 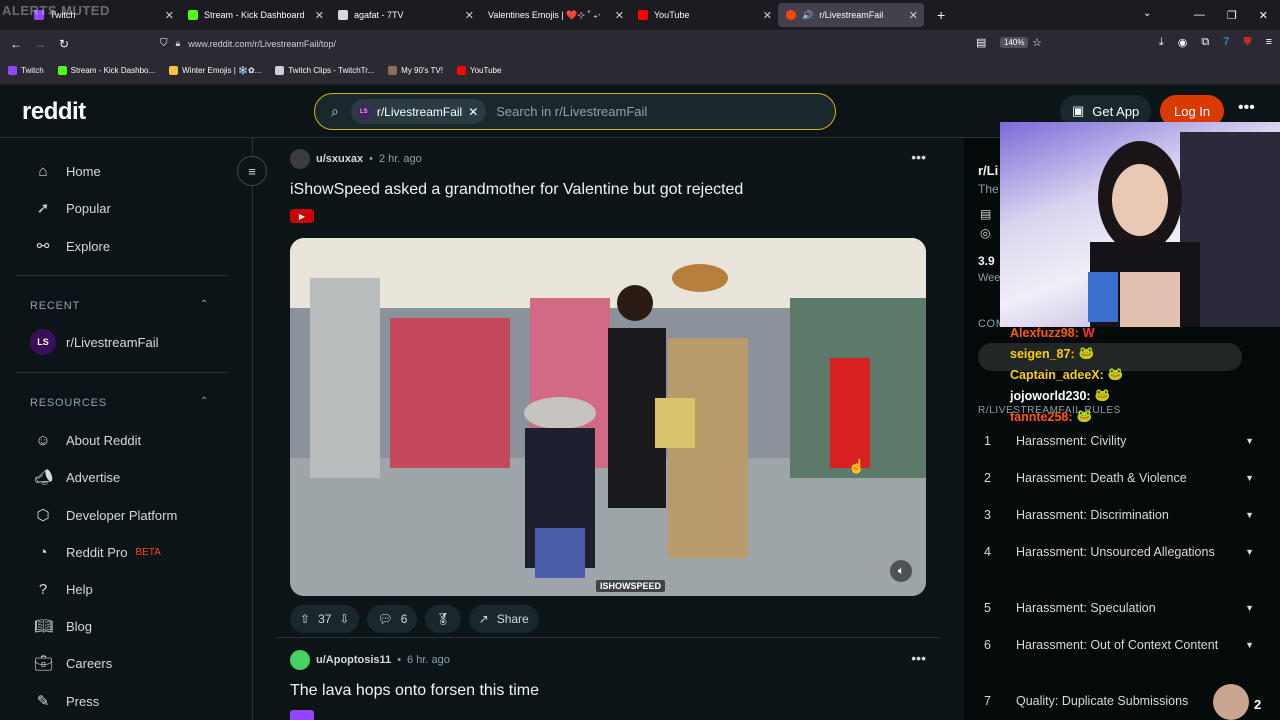 What do you see at coordinates (1269, 42) in the screenshot?
I see `menu-icon: ≡` at bounding box center [1269, 42].